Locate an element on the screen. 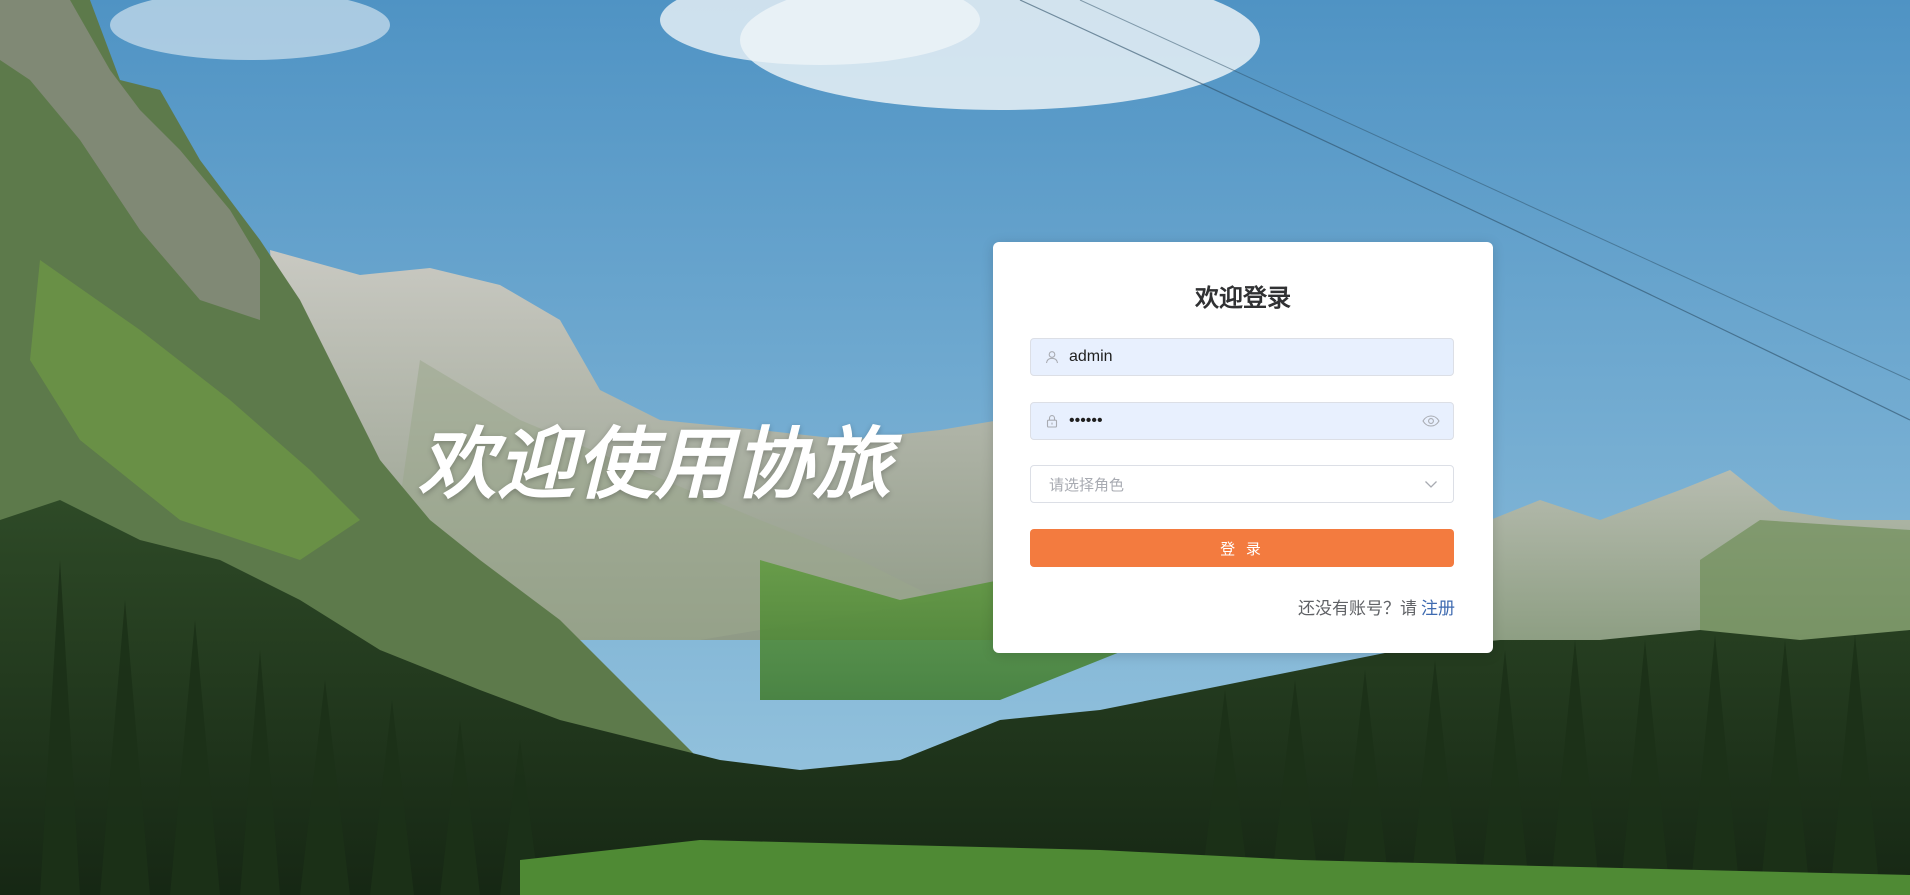 The image size is (1910, 895). username-value: admin is located at coordinates (1261, 357).